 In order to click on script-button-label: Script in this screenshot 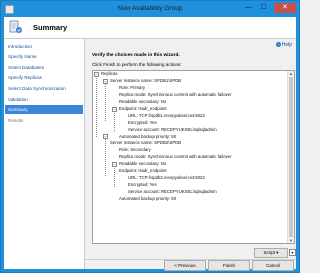, I will do `click(269, 252)`.